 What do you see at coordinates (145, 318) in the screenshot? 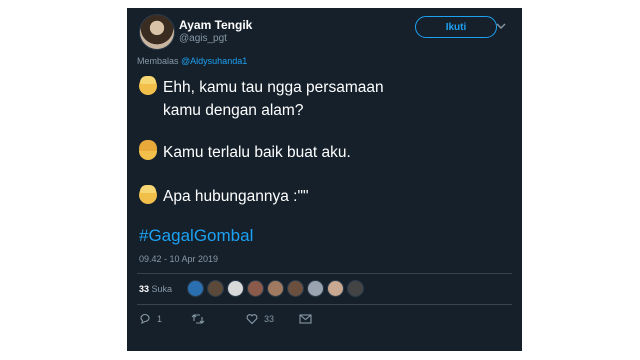
I see `reply-icon` at bounding box center [145, 318].